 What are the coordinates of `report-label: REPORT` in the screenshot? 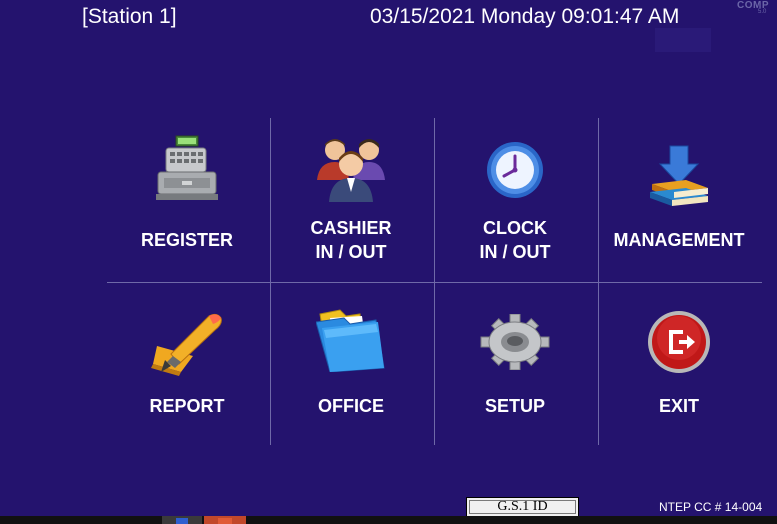 It's located at (187, 406).